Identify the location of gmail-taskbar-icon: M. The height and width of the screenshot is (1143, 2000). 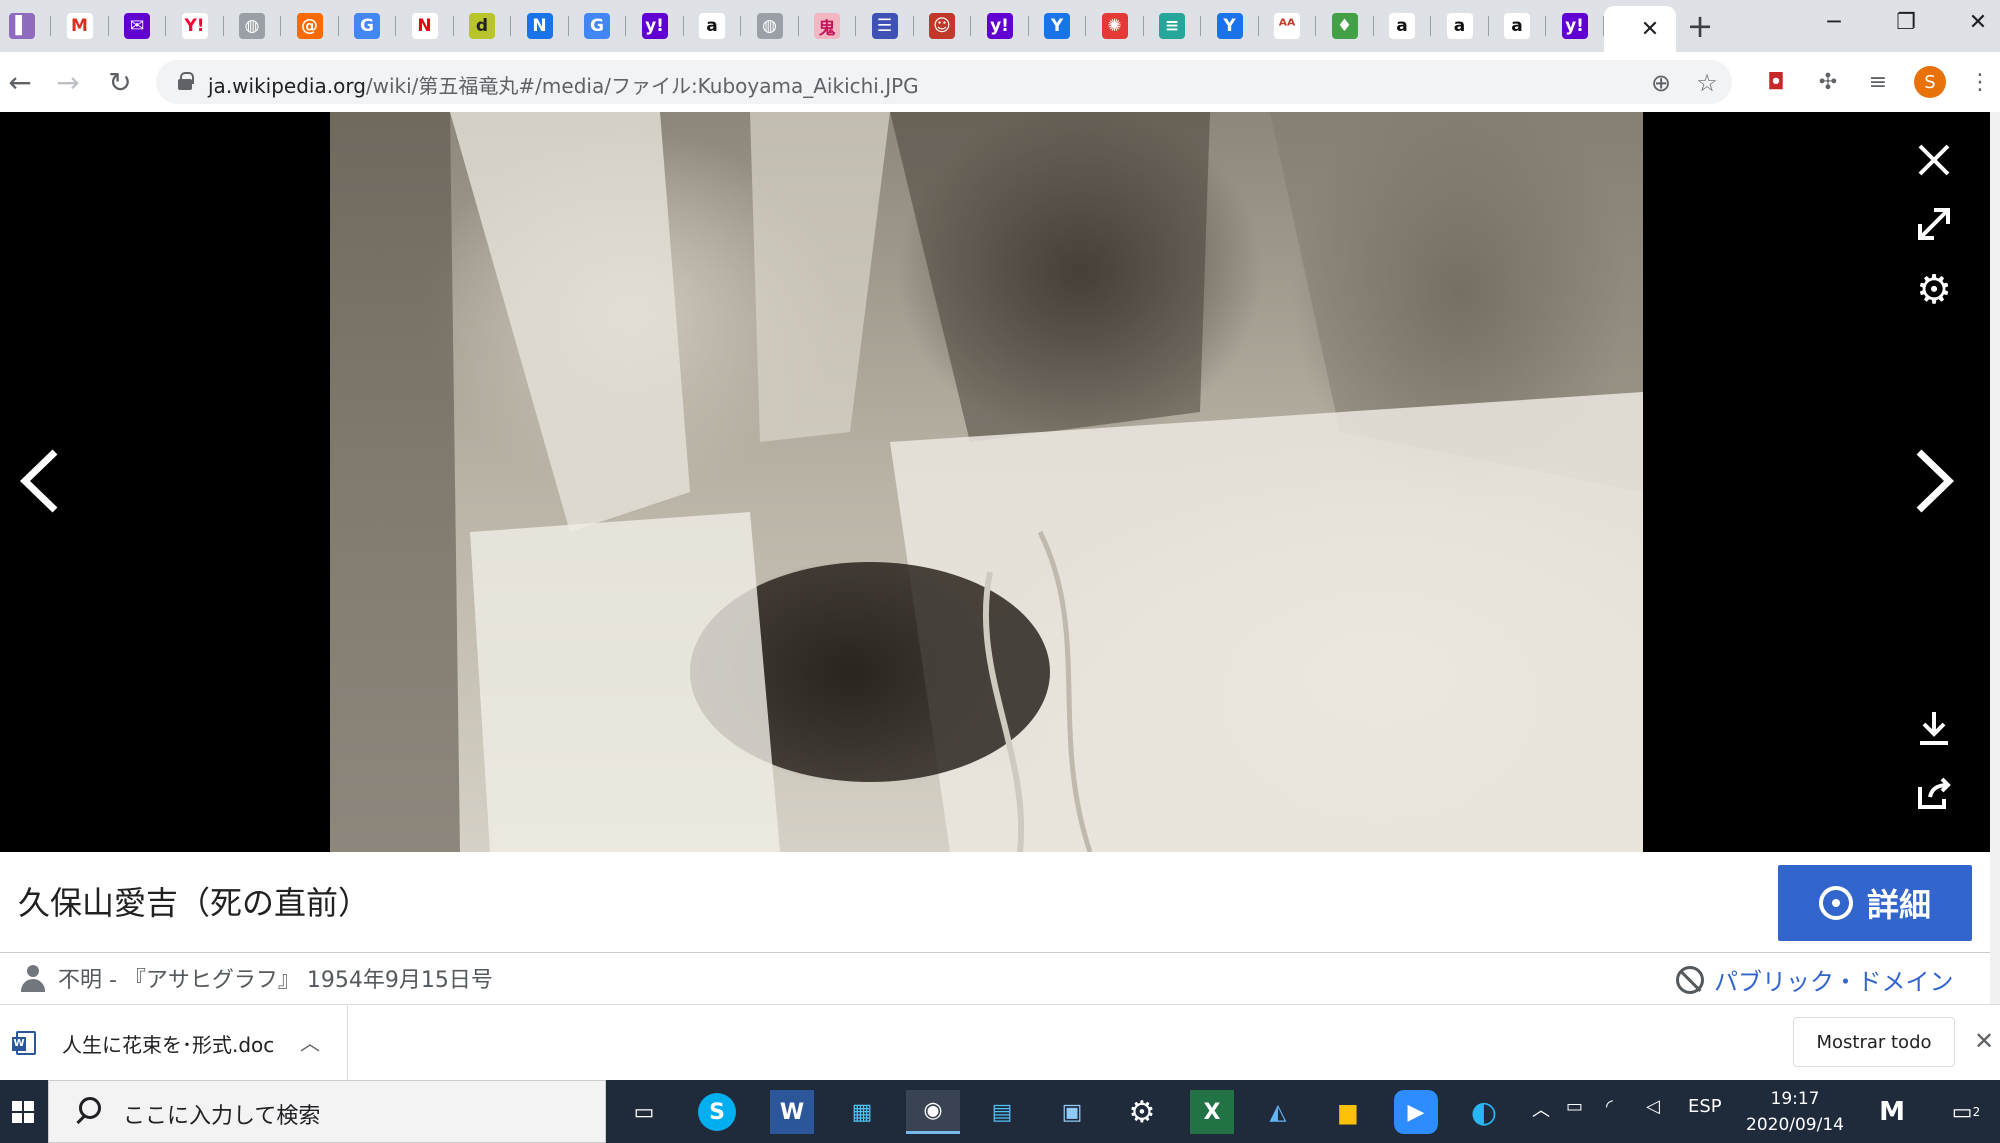
(1892, 1112).